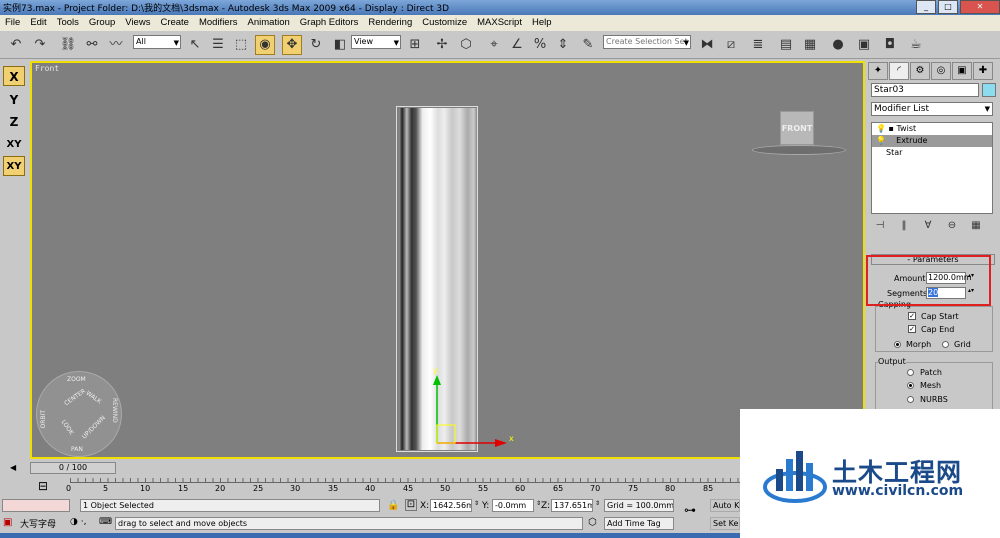  What do you see at coordinates (14, 144) in the screenshot?
I see `axis-xy-button: XY` at bounding box center [14, 144].